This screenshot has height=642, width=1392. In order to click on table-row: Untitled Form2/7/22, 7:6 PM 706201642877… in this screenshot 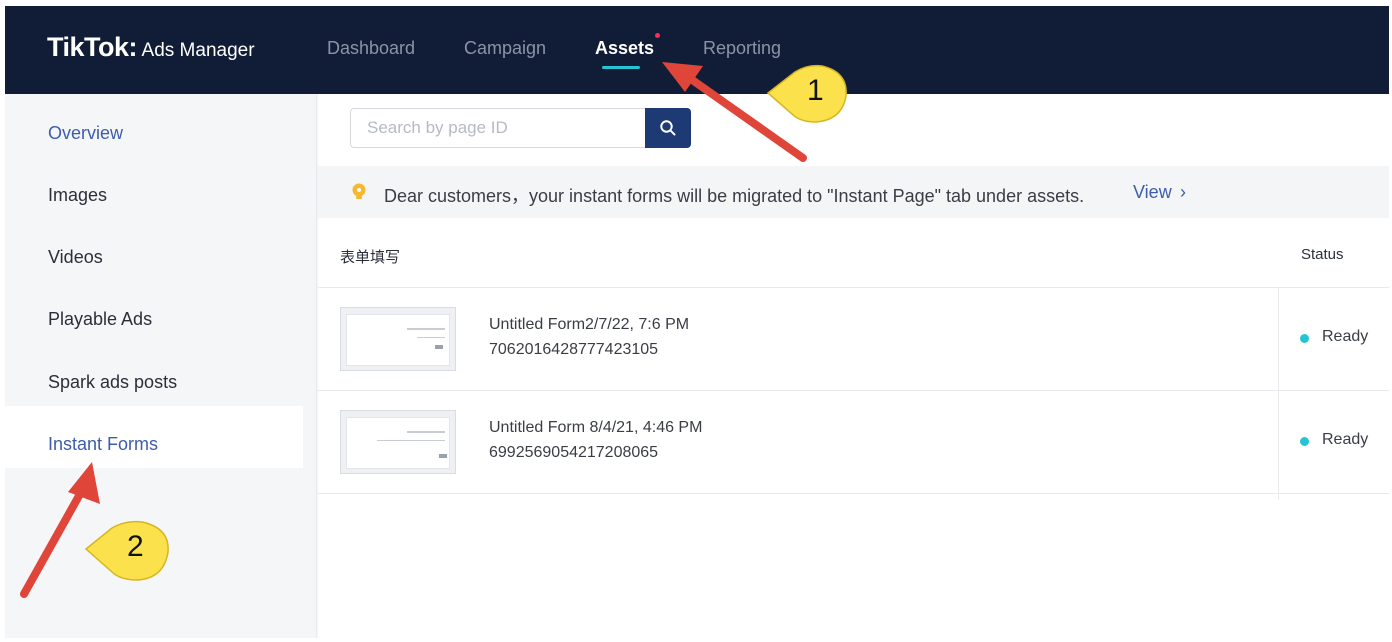, I will do `click(853, 339)`.